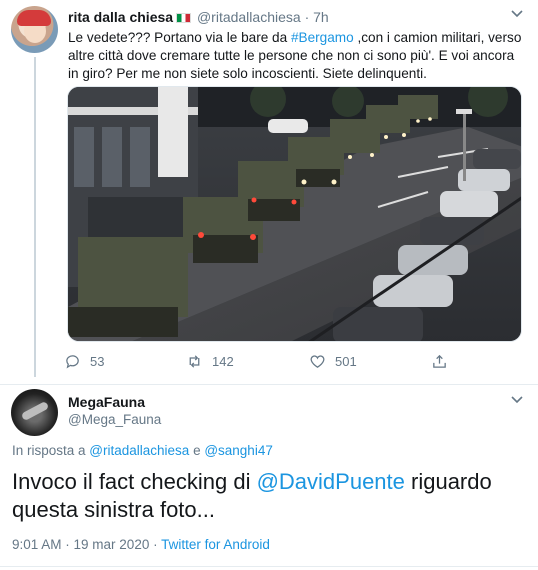 Image resolution: width=538 pixels, height=570 pixels. Describe the element at coordinates (210, 361) in the screenshot. I see `retweet-button: 142` at that location.